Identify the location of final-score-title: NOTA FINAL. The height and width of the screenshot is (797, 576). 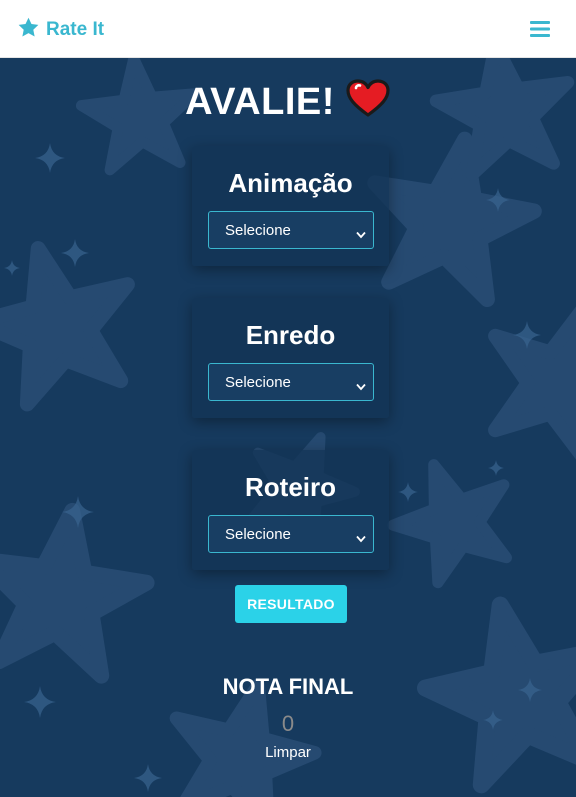
(288, 686).